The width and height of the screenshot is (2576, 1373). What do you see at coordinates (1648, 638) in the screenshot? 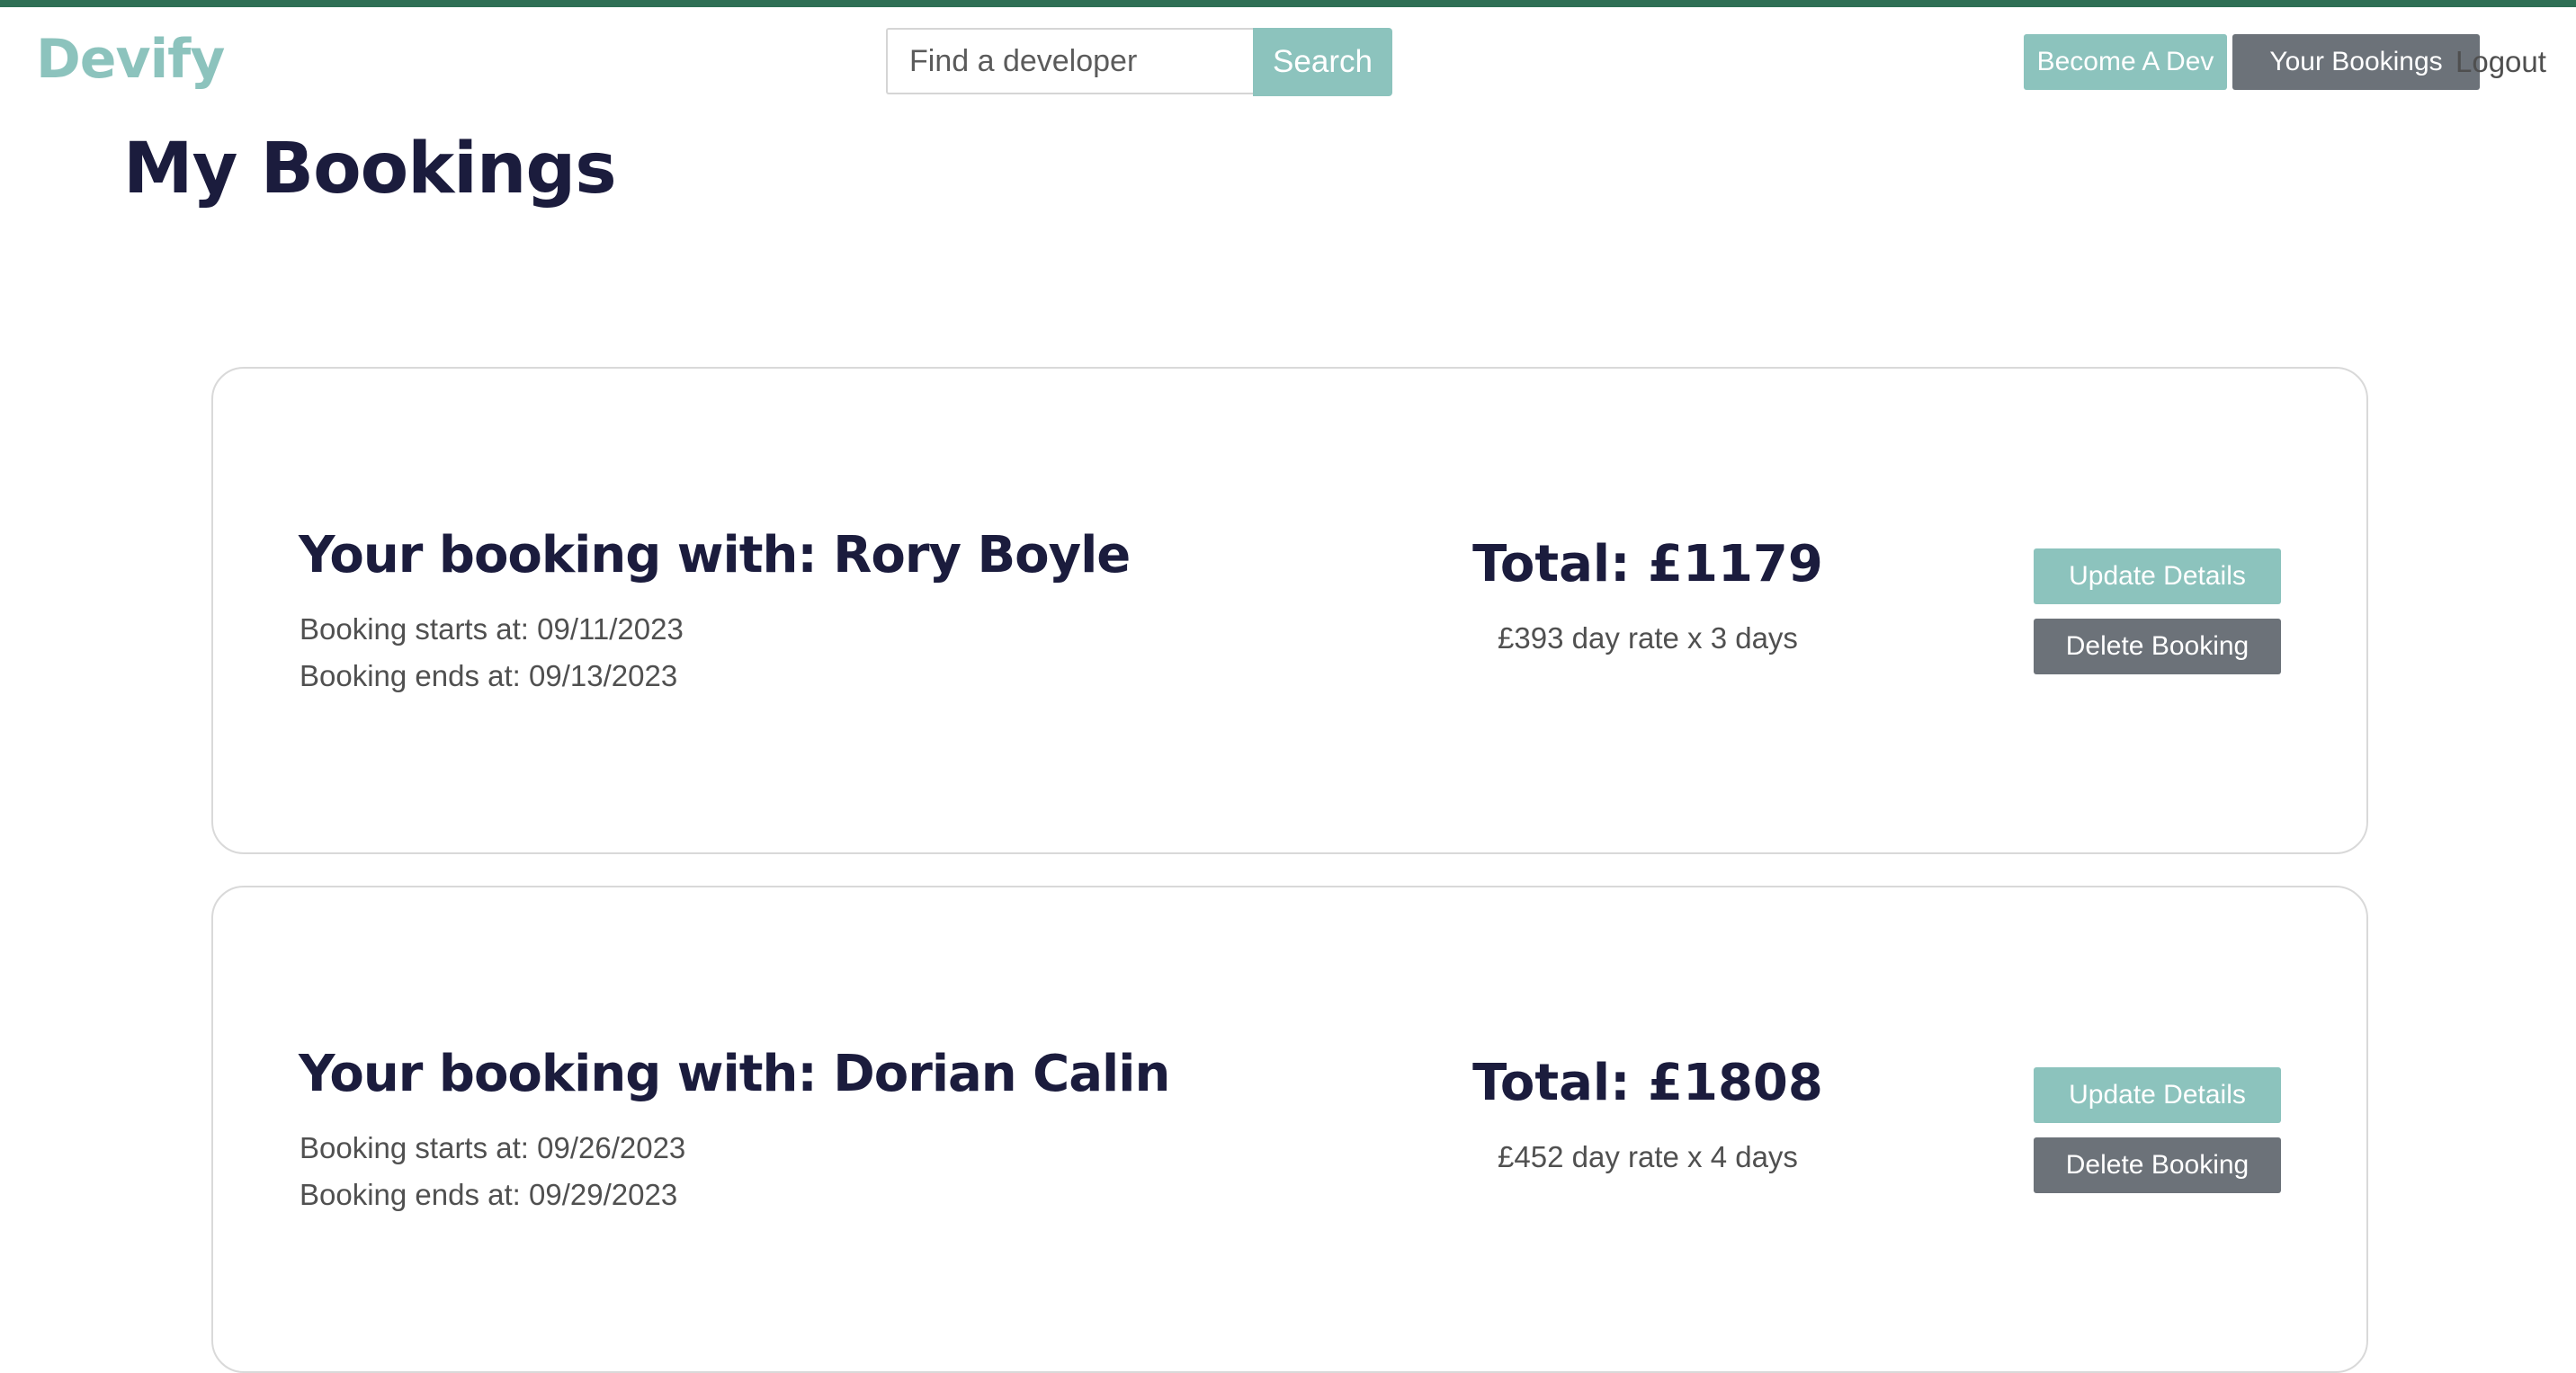
I see `booking-rate: £393 day rate x 3 days` at bounding box center [1648, 638].